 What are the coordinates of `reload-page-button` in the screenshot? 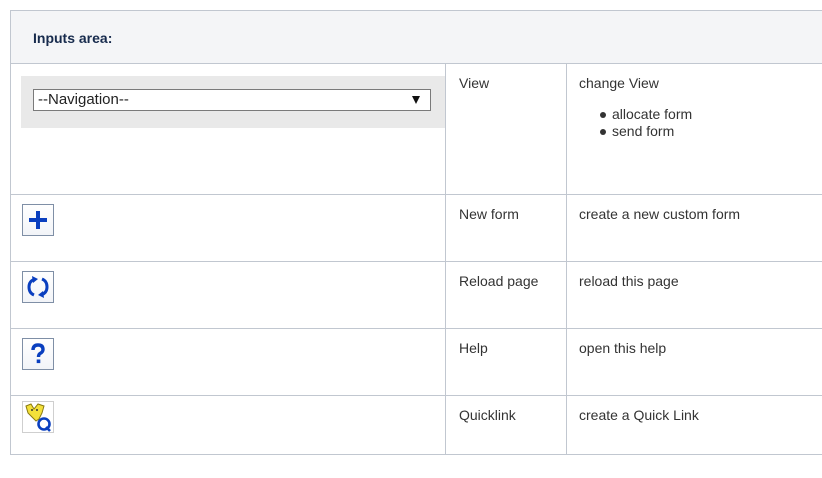 It's located at (38, 287).